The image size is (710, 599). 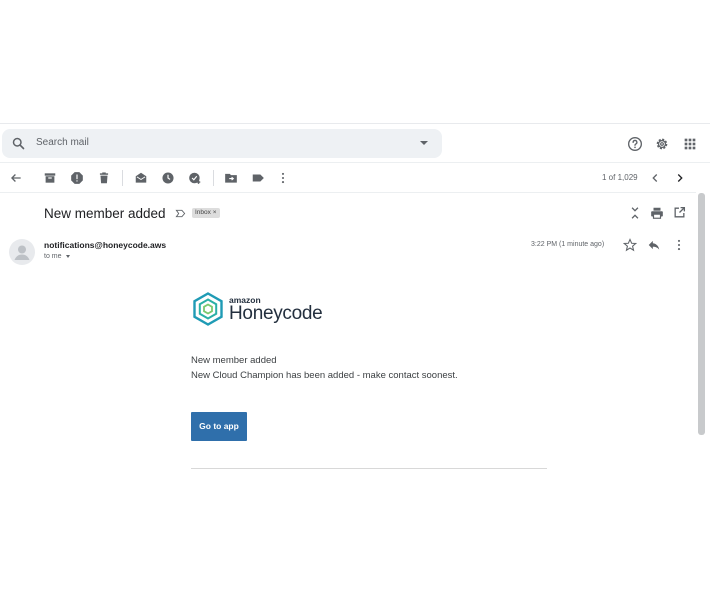 I want to click on recipient-details: to me, so click(x=57, y=256).